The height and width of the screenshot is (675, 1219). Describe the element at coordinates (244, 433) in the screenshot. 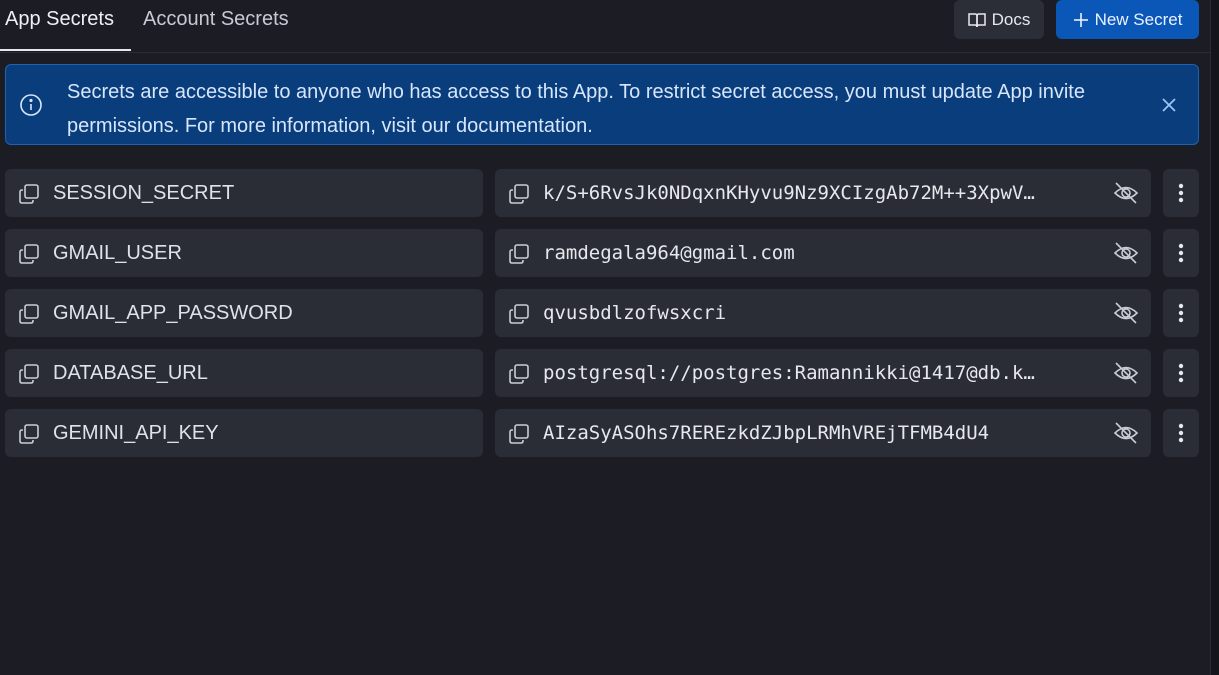

I see `secret-key-field: GEMINI_API_KEY` at that location.